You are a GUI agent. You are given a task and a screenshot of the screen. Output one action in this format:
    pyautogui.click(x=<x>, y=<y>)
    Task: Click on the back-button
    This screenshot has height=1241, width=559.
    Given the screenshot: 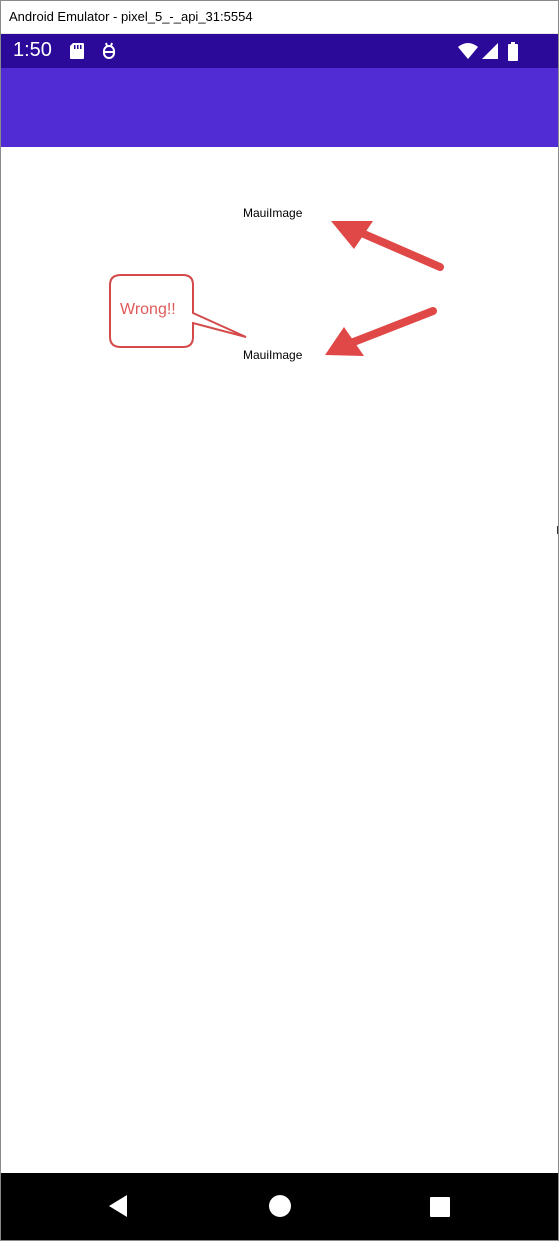 What is the action you would take?
    pyautogui.click(x=119, y=1206)
    